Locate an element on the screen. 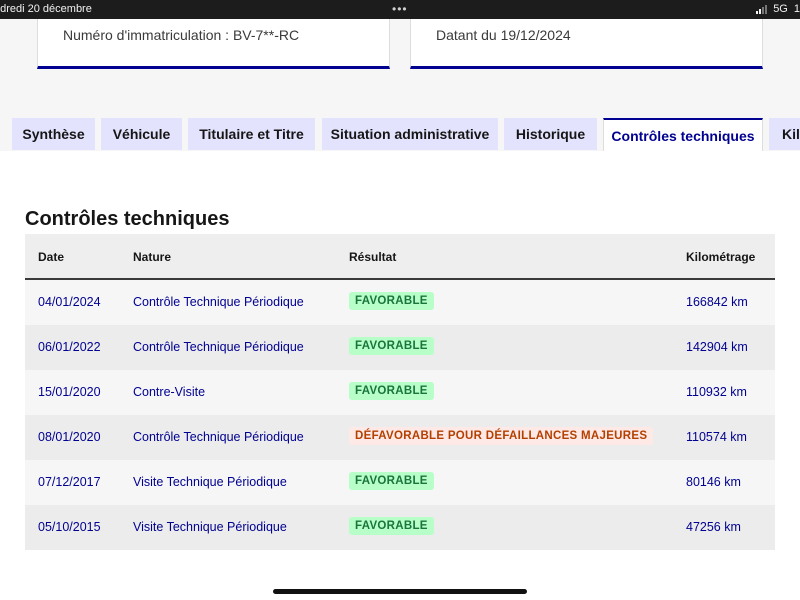 Image resolution: width=800 pixels, height=600 pixels. report-date-card: Datant du 19/12/2024 is located at coordinates (586, 44).